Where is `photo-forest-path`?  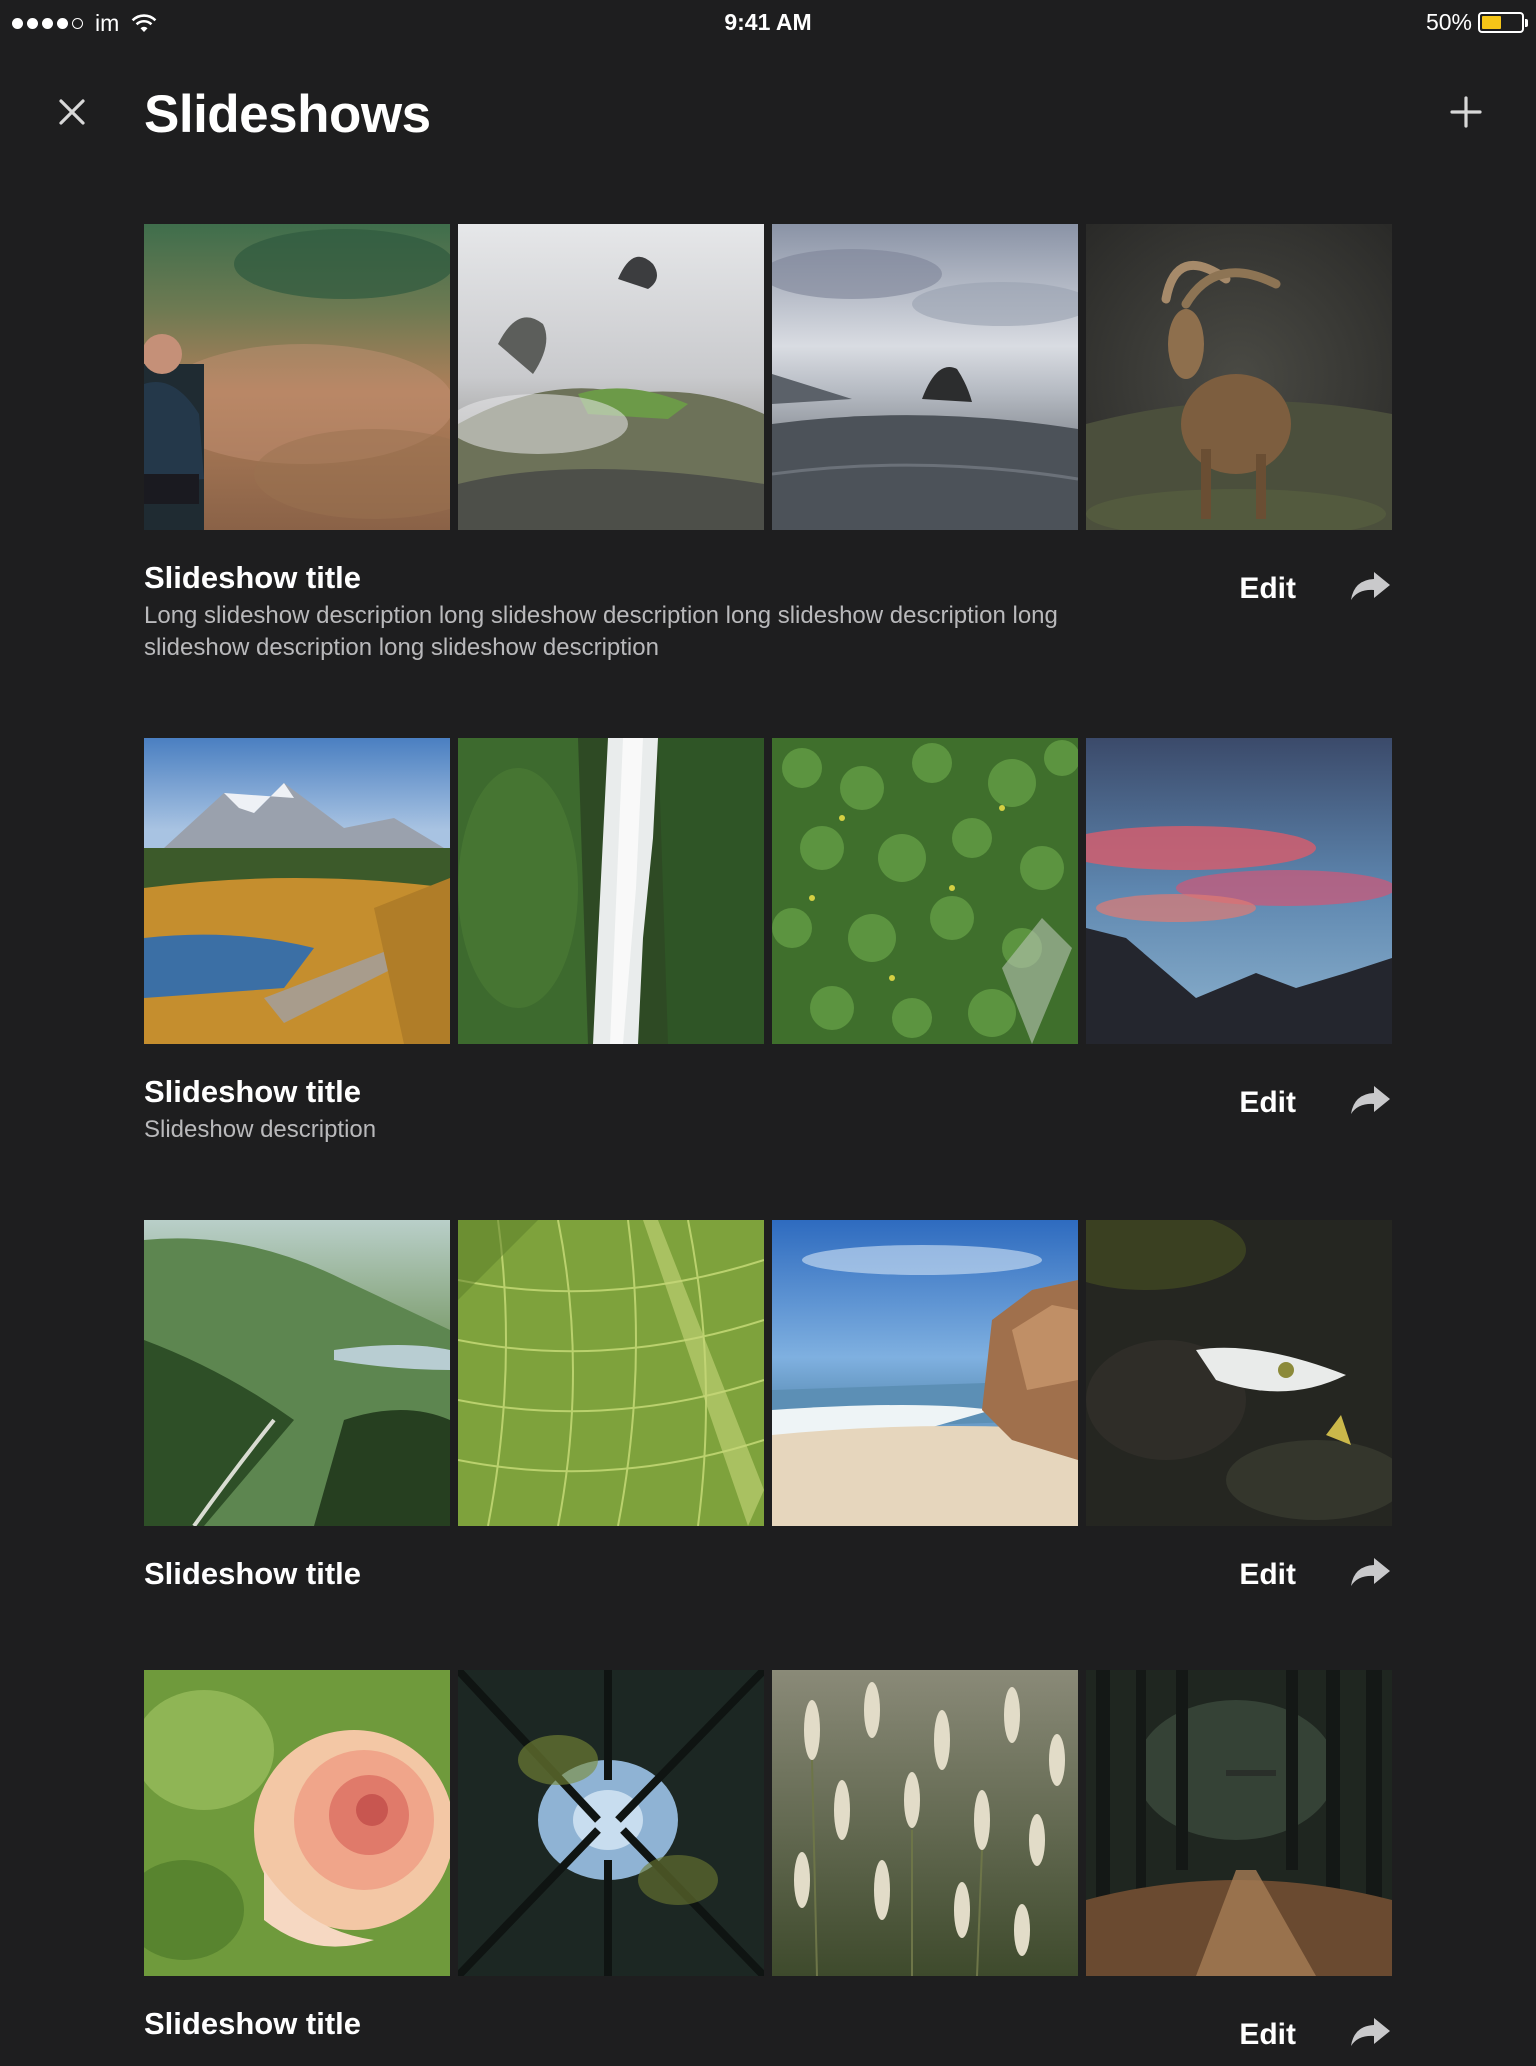 photo-forest-path is located at coordinates (1239, 1823).